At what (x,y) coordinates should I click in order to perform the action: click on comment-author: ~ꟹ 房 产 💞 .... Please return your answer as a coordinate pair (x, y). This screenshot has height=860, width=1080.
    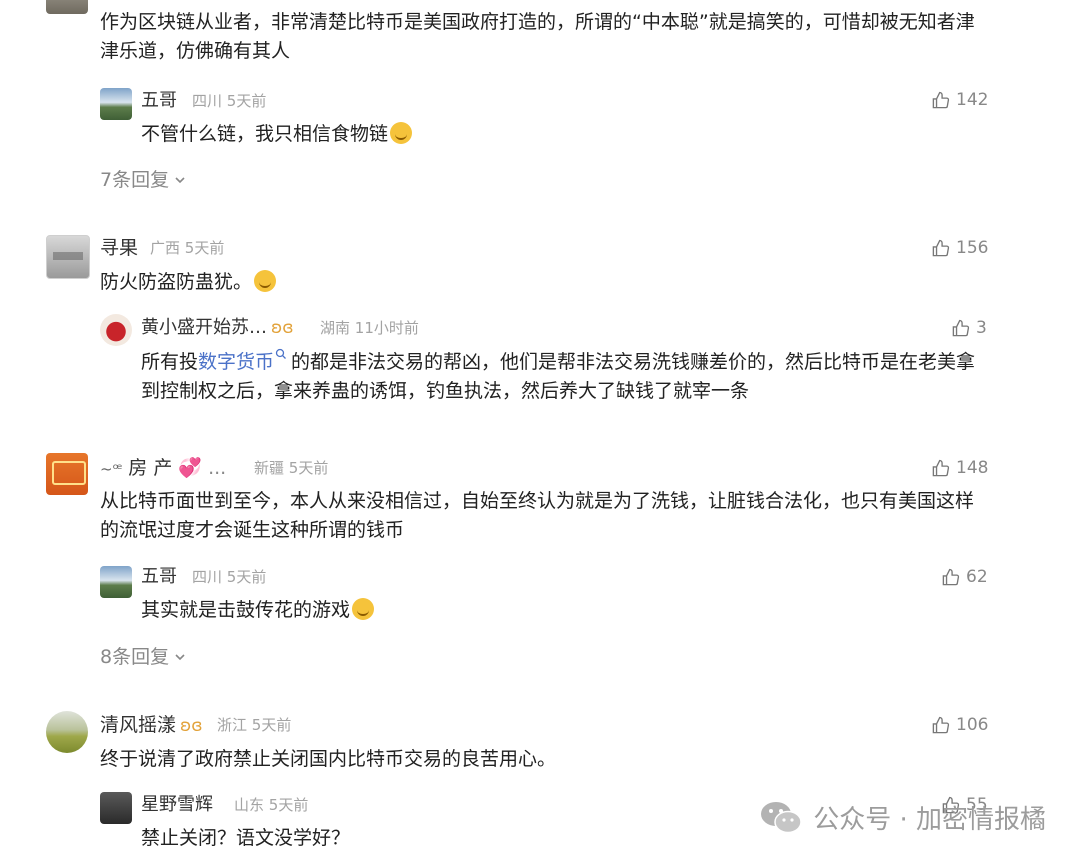
    Looking at the image, I should click on (163, 468).